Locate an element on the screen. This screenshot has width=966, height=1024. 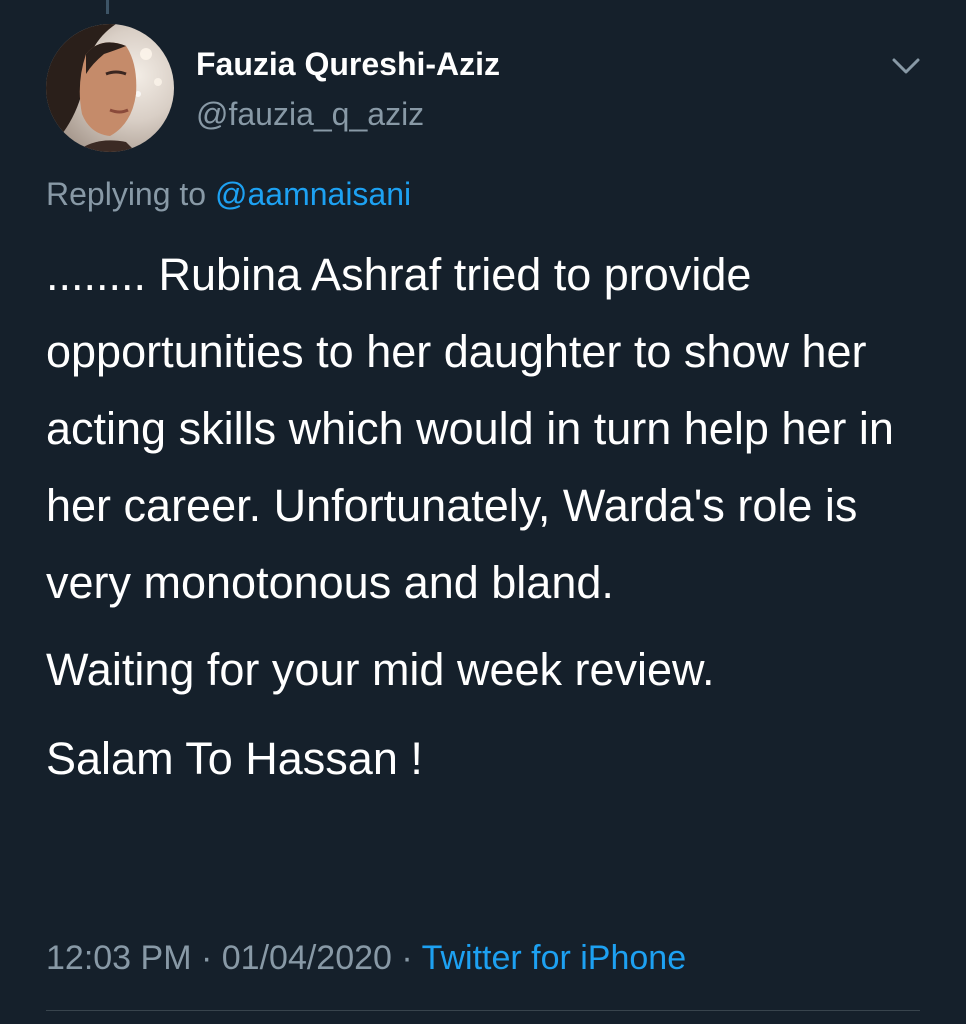
tweet-paragraph-3: Salam To Hassan ! is located at coordinates (234, 758).